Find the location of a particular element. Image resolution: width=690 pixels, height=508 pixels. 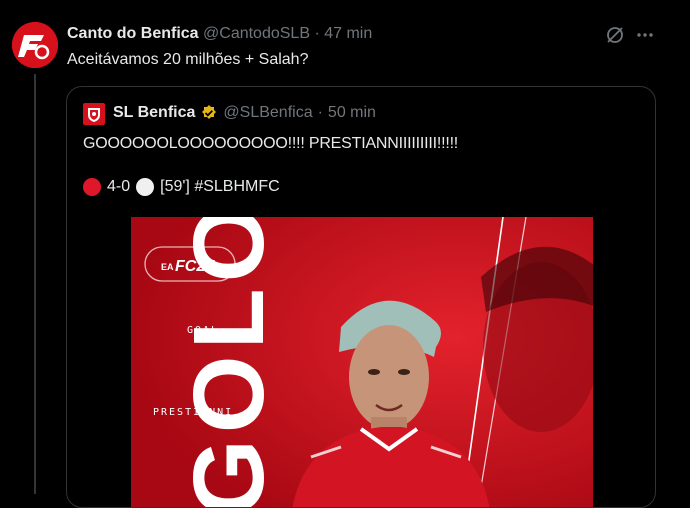

red-circle-icon is located at coordinates (92, 187).